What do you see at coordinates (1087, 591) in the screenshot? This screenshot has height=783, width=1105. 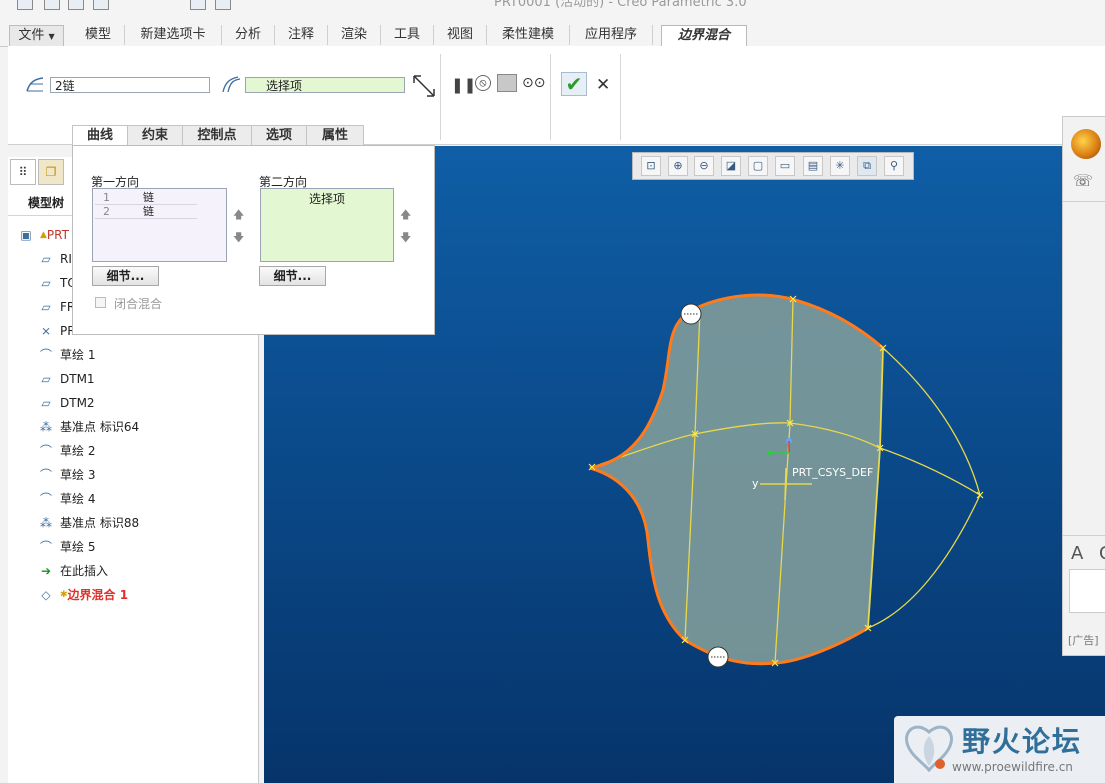 I see `ad-thumbnail` at bounding box center [1087, 591].